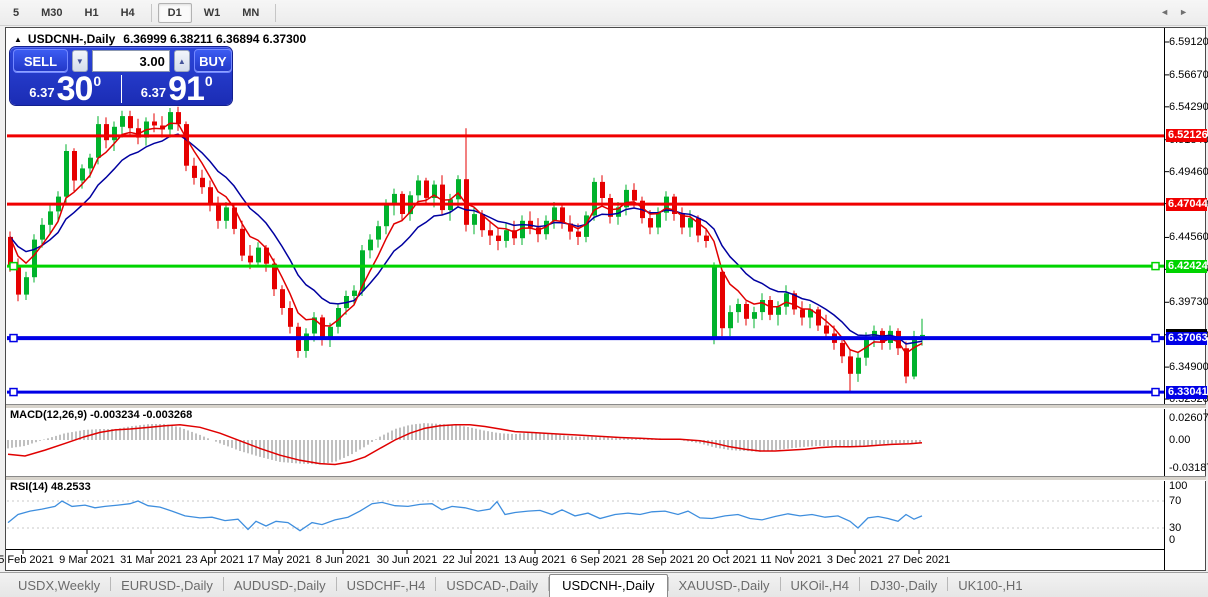 The width and height of the screenshot is (1208, 597). What do you see at coordinates (727, 560) in the screenshot?
I see `date-axis-label: 20 Oct 2021` at bounding box center [727, 560].